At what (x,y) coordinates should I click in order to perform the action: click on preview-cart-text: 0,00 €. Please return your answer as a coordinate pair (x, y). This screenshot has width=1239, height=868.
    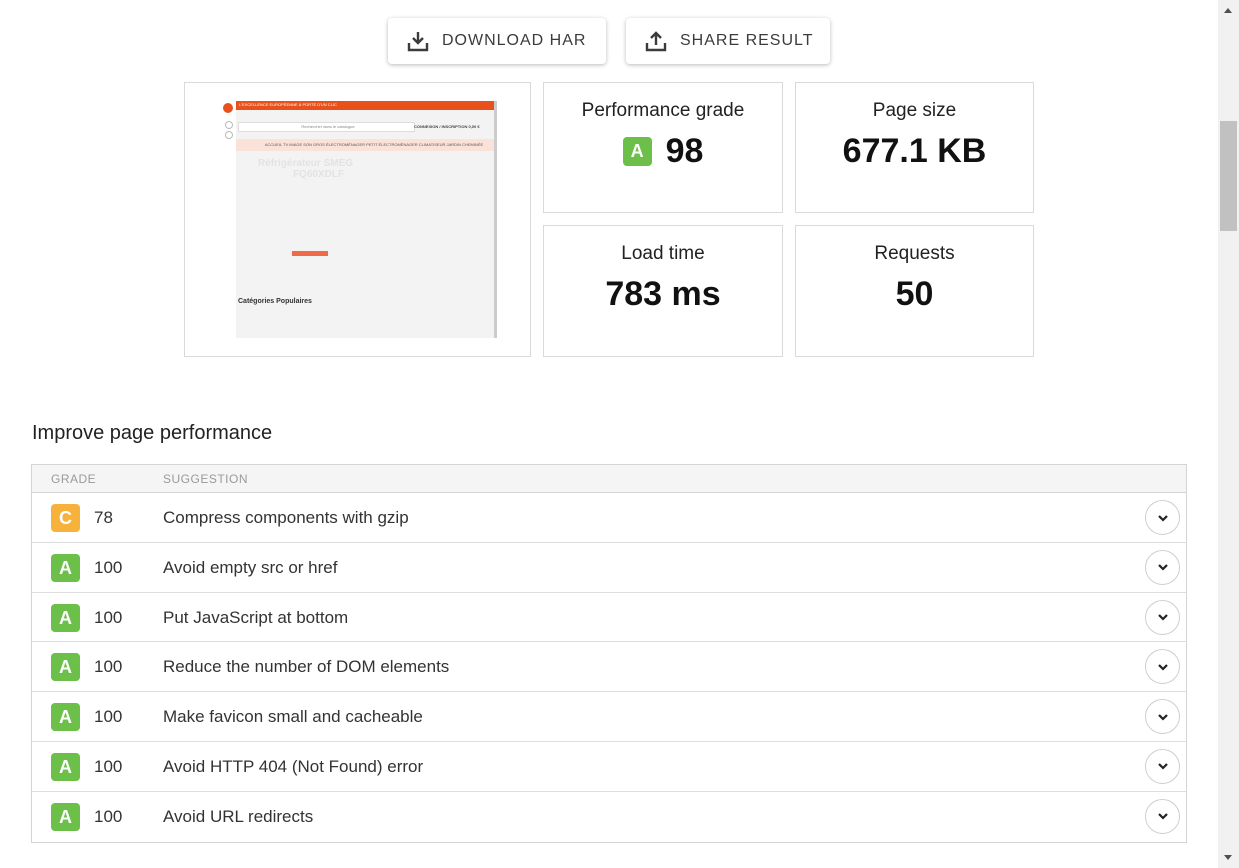
    Looking at the image, I should click on (474, 126).